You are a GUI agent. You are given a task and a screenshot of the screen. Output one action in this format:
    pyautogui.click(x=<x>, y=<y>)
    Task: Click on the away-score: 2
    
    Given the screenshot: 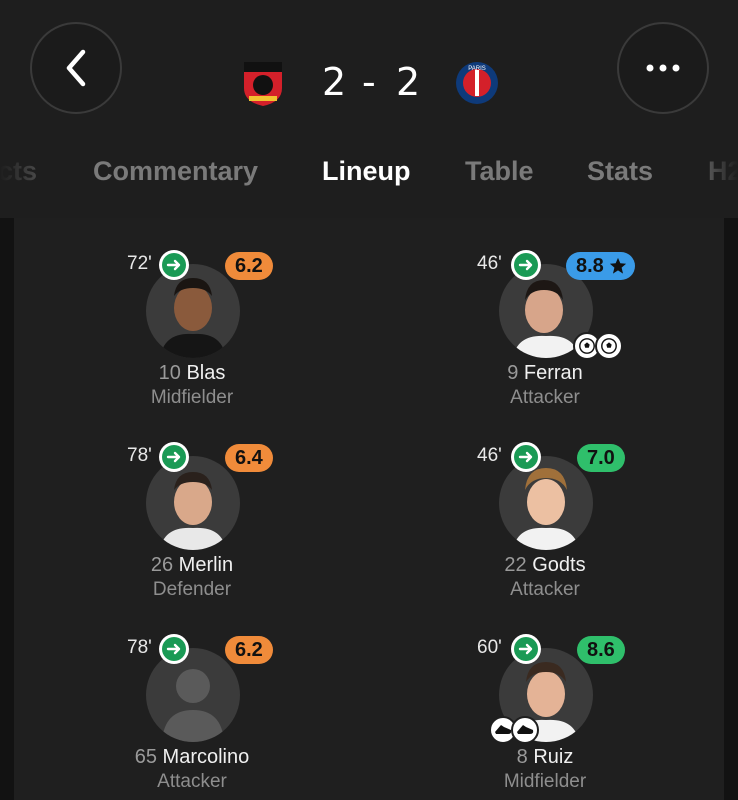 What is the action you would take?
    pyautogui.click(x=408, y=82)
    